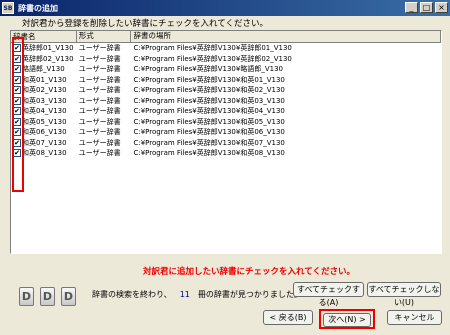  I want to click on dictionary-path: C:¥Program Files¥英辞郎V130¥英辞郎02_V130, so click(212, 58).